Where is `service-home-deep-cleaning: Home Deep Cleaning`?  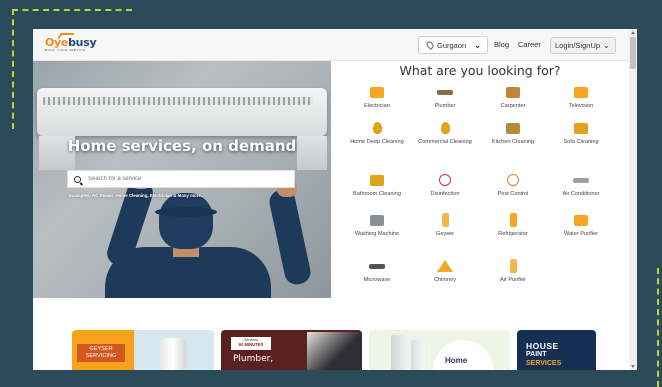 service-home-deep-cleaning: Home Deep Cleaning is located at coordinates (377, 133).